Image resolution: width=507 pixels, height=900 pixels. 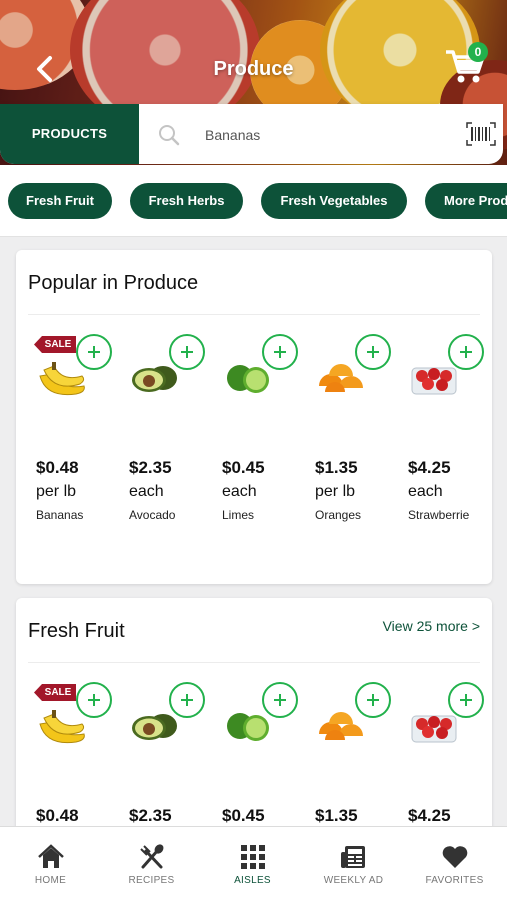 I want to click on search-icon, so click(x=169, y=135).